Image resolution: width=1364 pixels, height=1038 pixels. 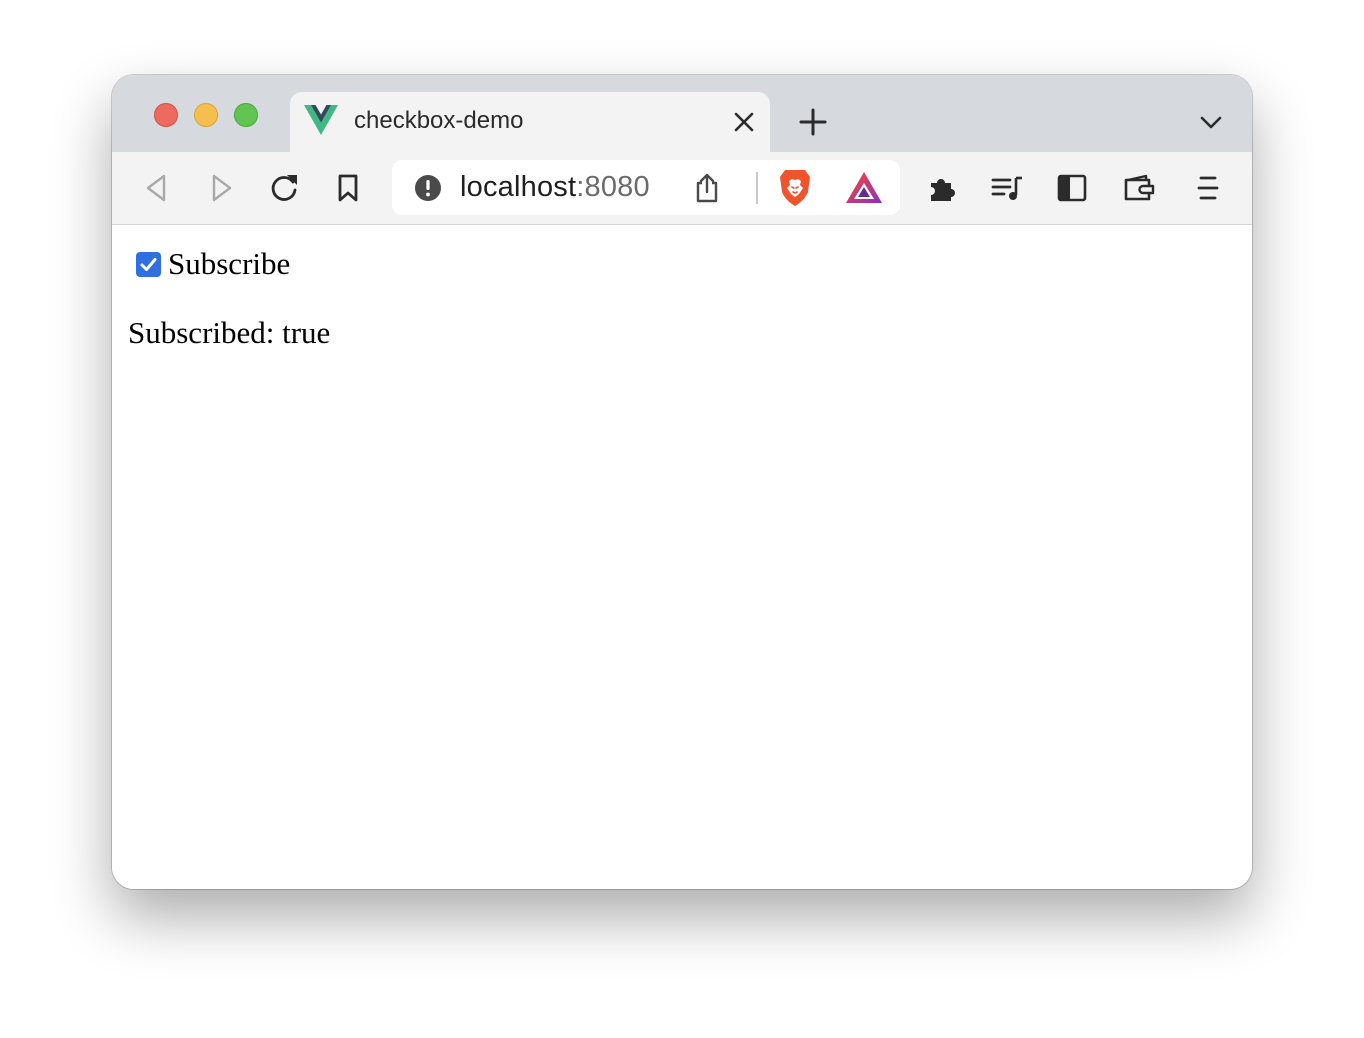 I want to click on bookmark-icon, so click(x=348, y=188).